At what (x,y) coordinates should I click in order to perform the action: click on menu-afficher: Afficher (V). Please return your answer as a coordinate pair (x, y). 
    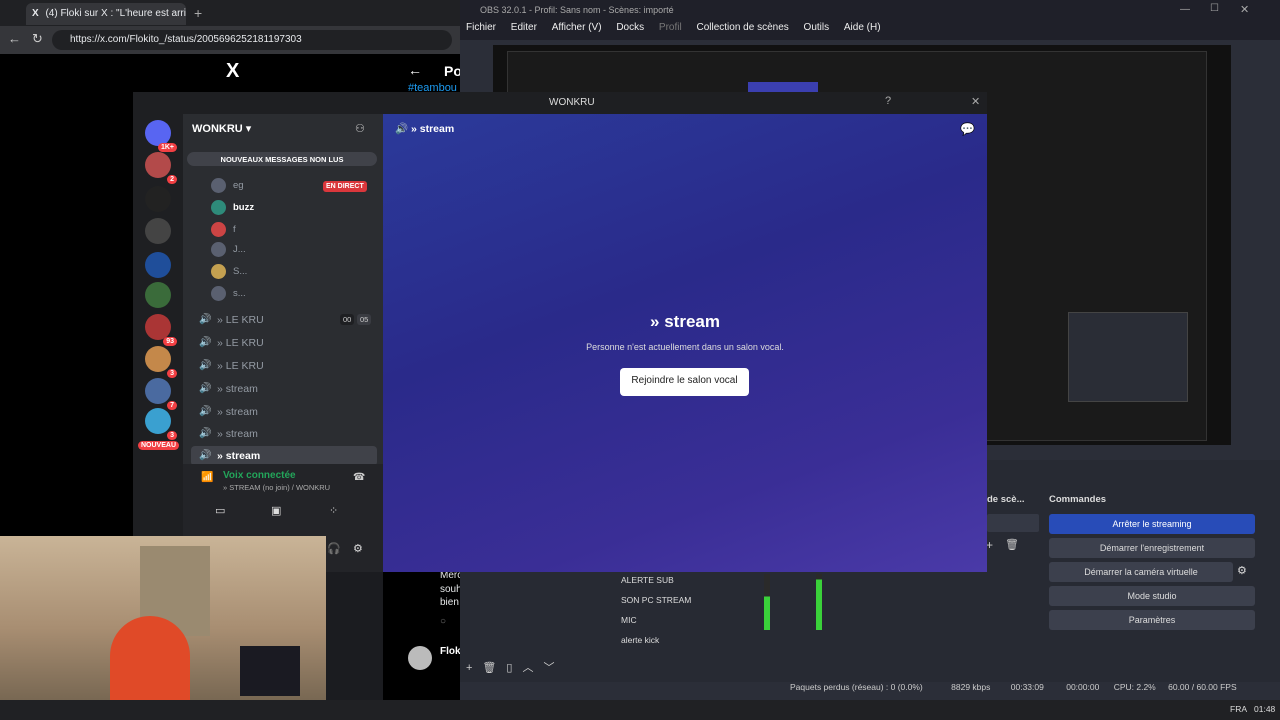
    Looking at the image, I should click on (577, 27).